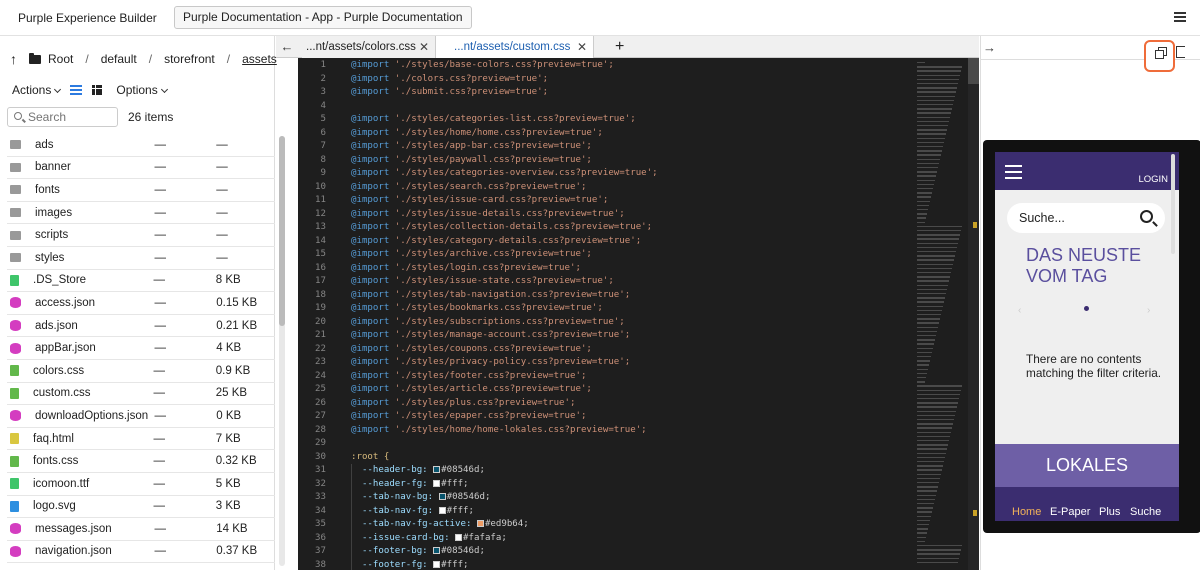 The image size is (1200, 570). I want to click on code-string: './styles/bookmarks.css?preview=true';, so click(498, 308).